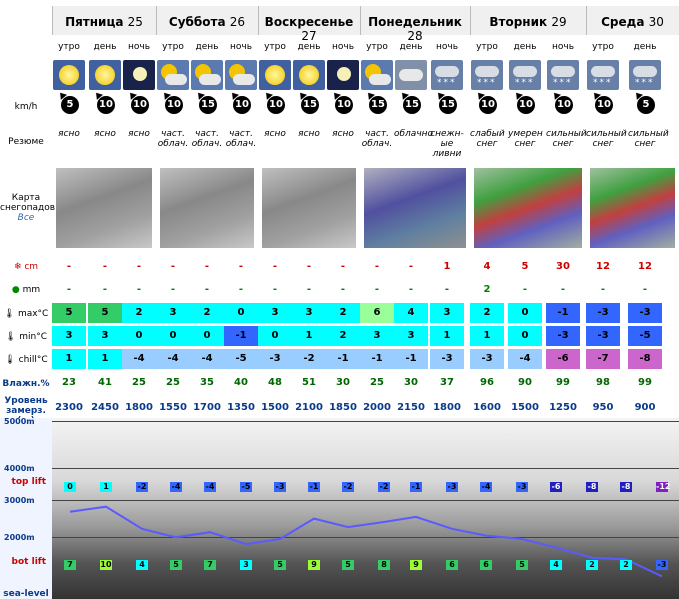 This screenshot has height=599, width=679. Describe the element at coordinates (662, 565) in the screenshot. I see `bot-lift-temp: -3` at that location.